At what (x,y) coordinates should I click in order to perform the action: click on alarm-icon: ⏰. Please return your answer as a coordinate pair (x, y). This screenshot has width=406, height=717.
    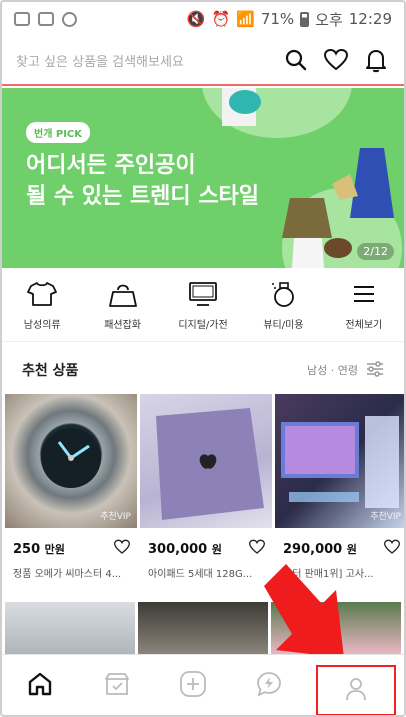
    Looking at the image, I should click on (221, 19).